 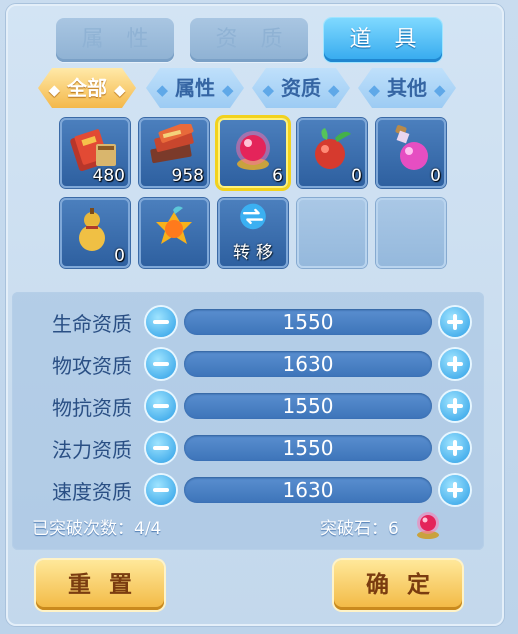 What do you see at coordinates (108, 176) in the screenshot?
I see `item-count: 480` at bounding box center [108, 176].